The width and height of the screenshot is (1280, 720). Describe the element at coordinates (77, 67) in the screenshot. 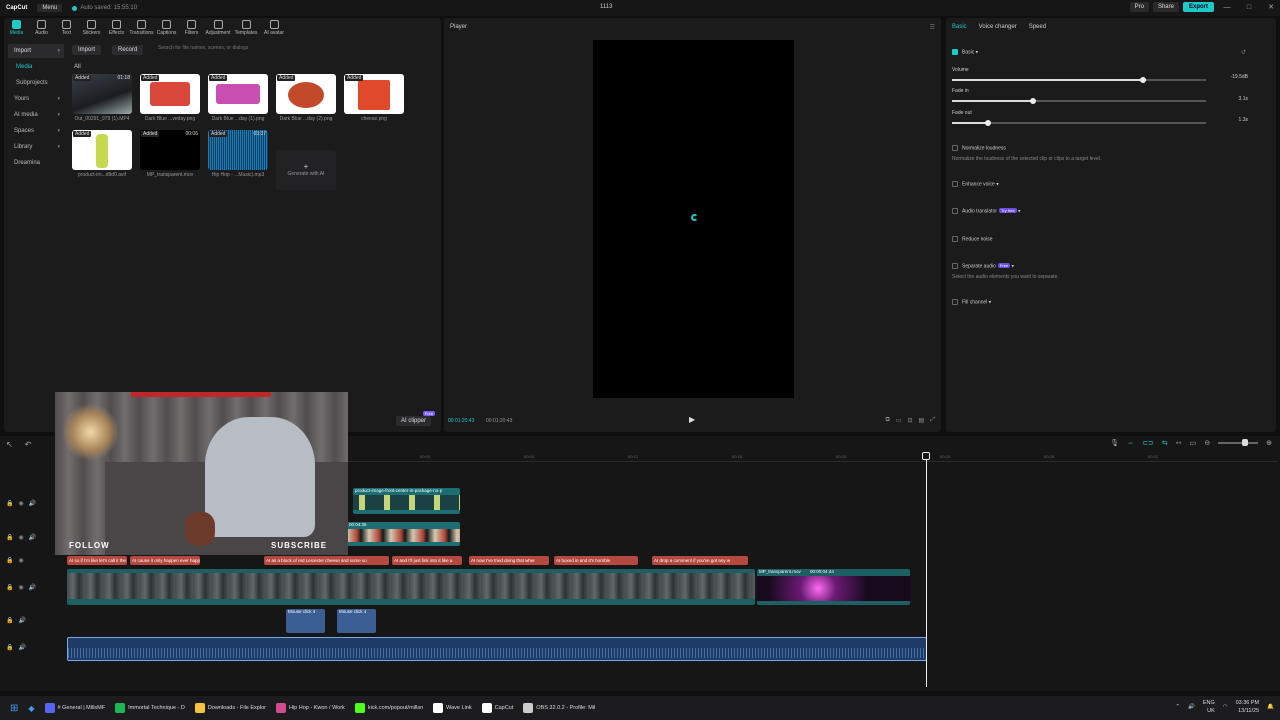

I see `filter-all-label: All` at that location.